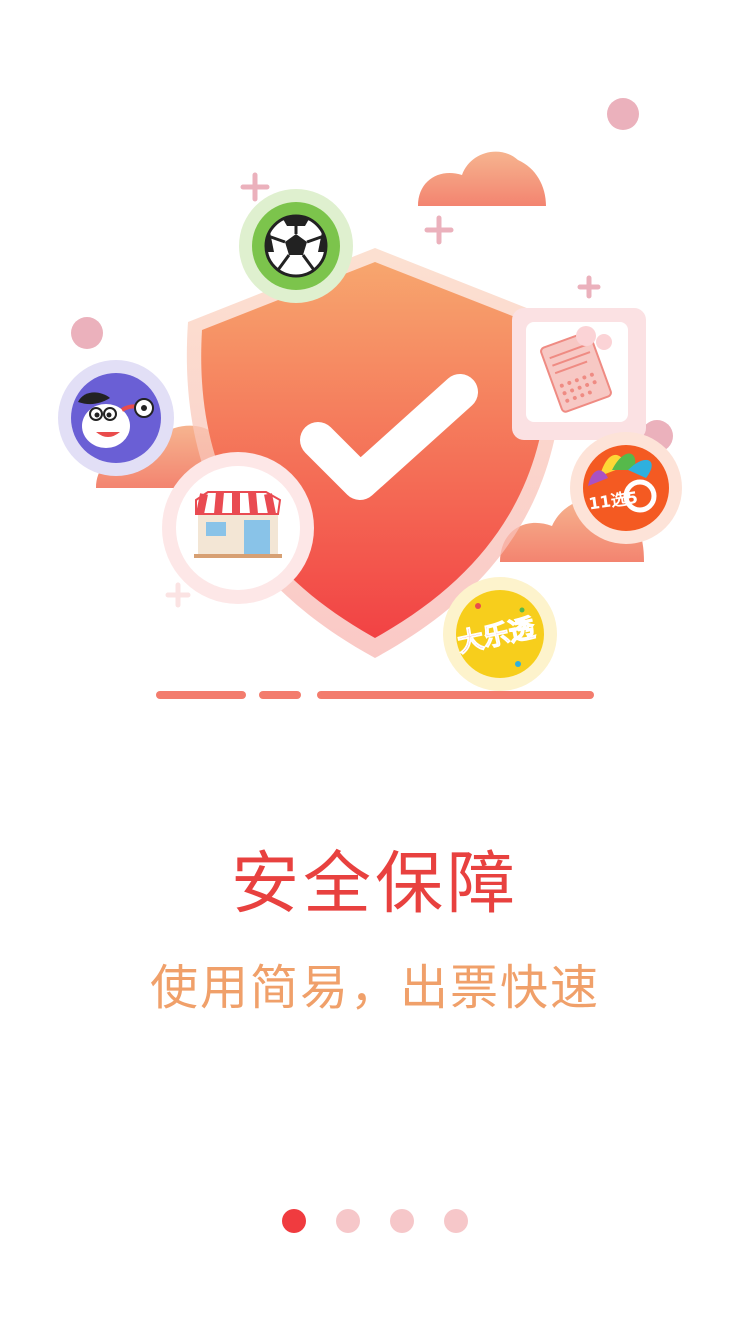  I want to click on lottery-ticket-icon, so click(579, 374).